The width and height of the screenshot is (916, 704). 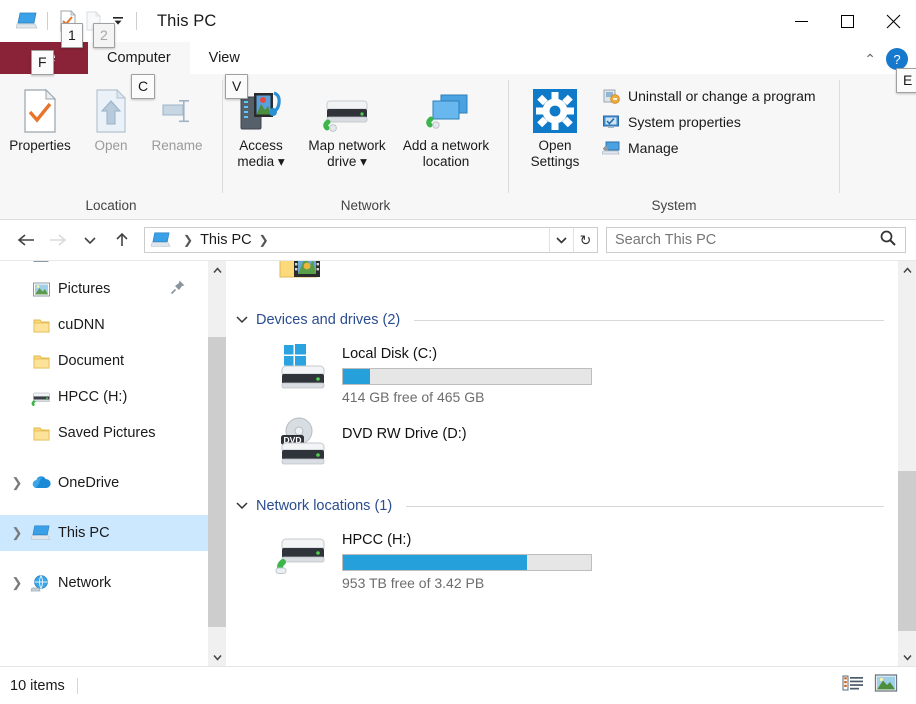 I want to click on network-icon, so click(x=41, y=583).